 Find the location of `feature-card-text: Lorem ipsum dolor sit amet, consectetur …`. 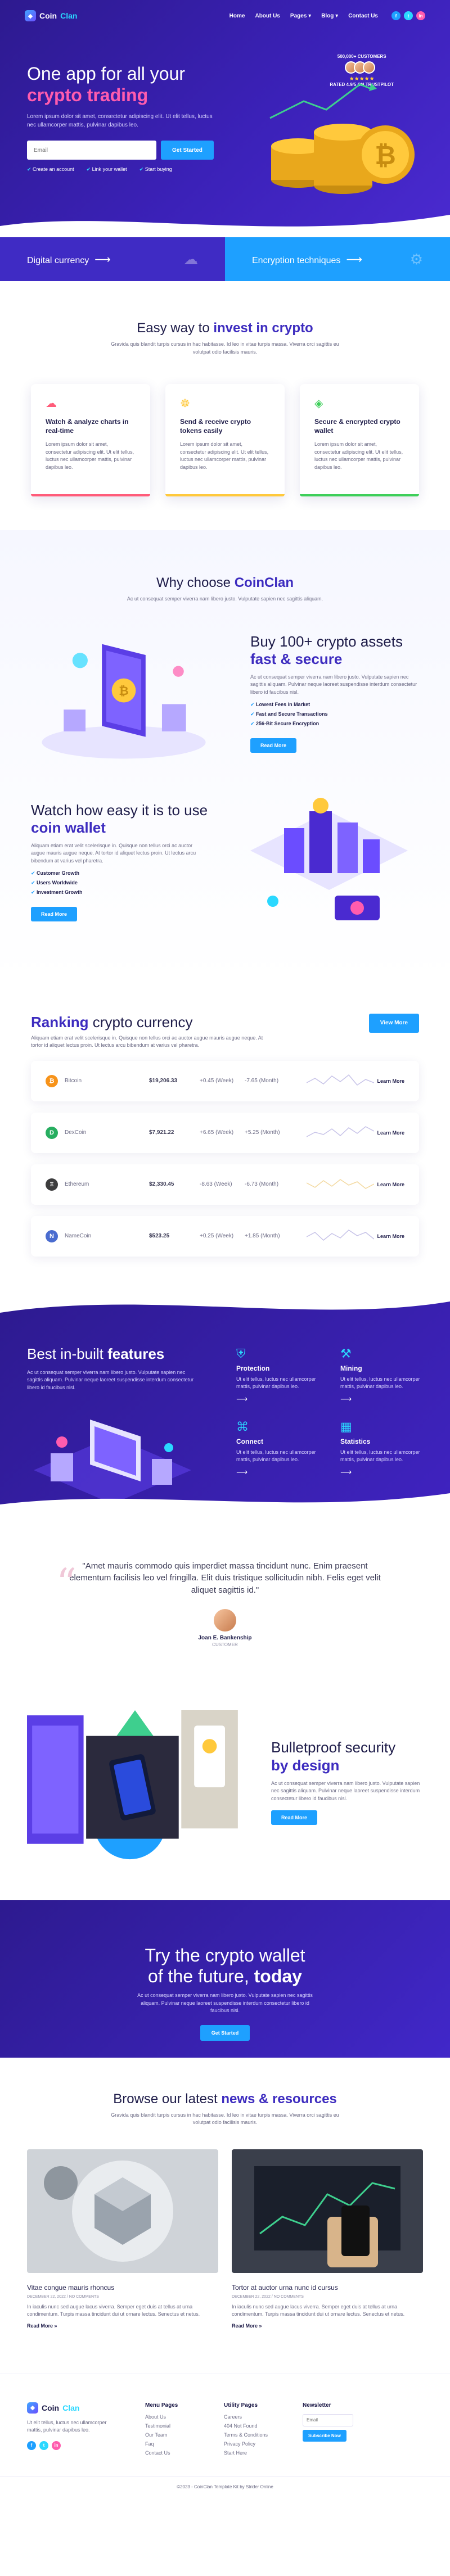

feature-card-text: Lorem ipsum dolor sit amet, consectetur … is located at coordinates (90, 455).